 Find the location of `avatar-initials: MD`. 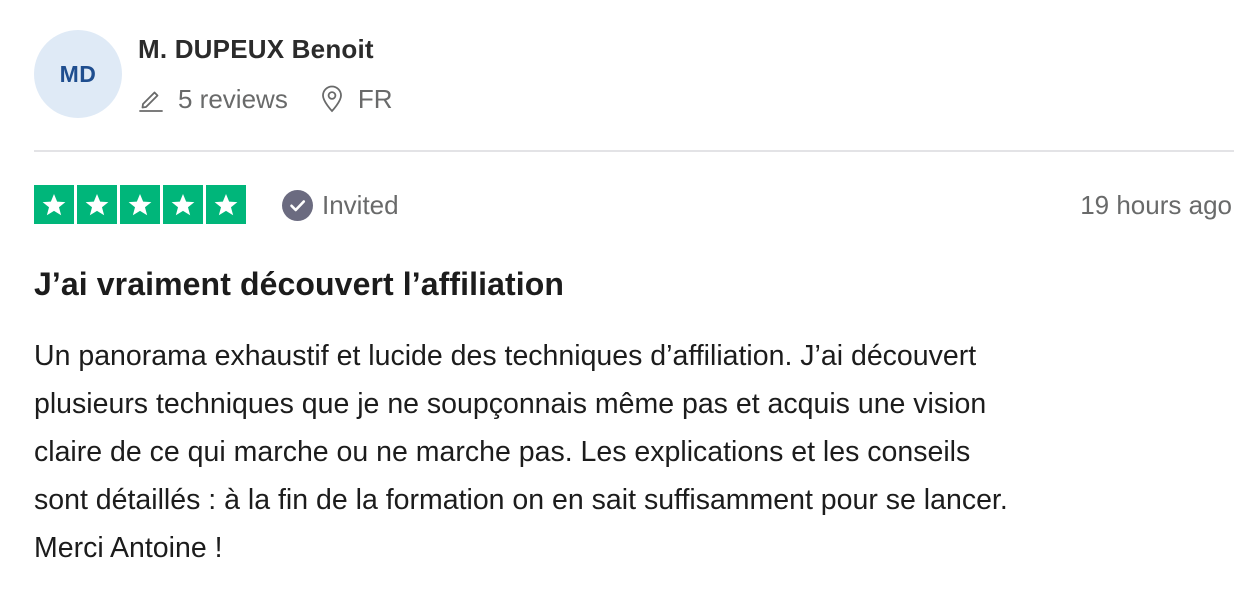

avatar-initials: MD is located at coordinates (78, 73).